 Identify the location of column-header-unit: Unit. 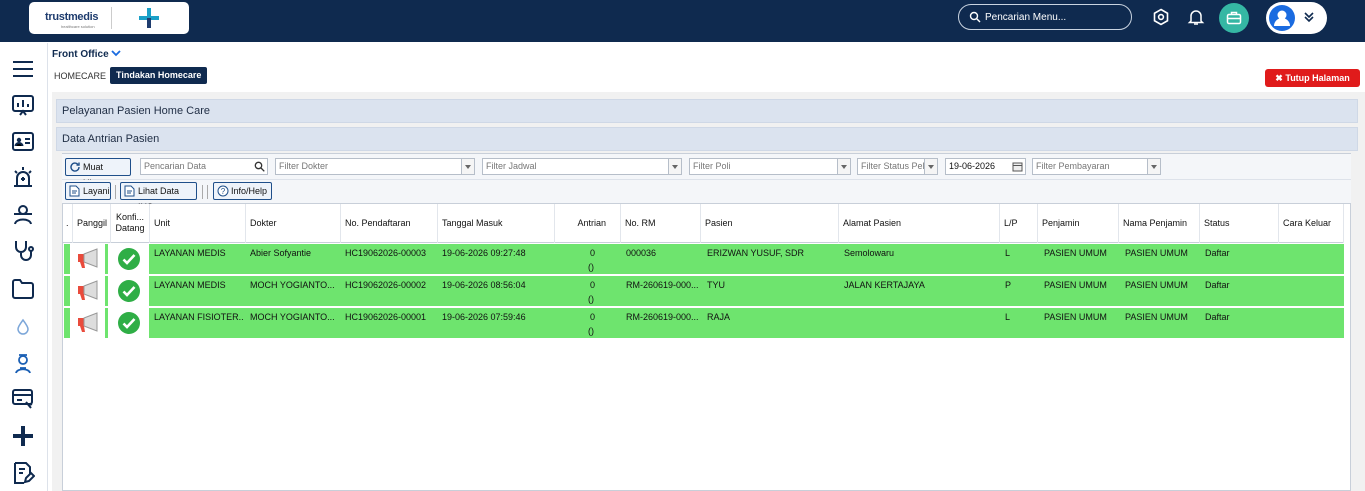
(198, 223).